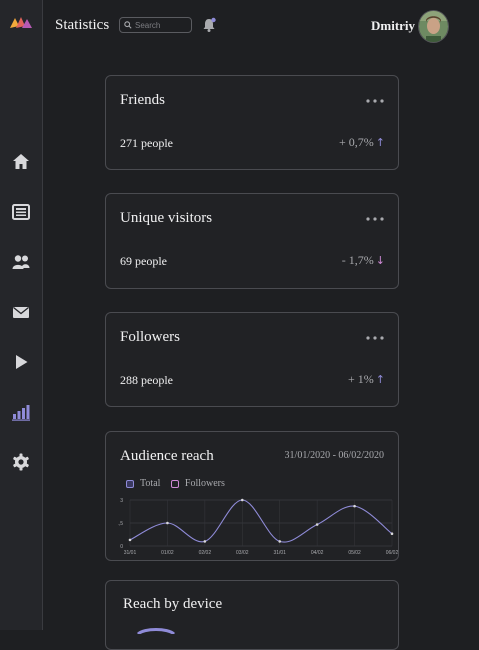  I want to click on search-box, so click(155, 25).